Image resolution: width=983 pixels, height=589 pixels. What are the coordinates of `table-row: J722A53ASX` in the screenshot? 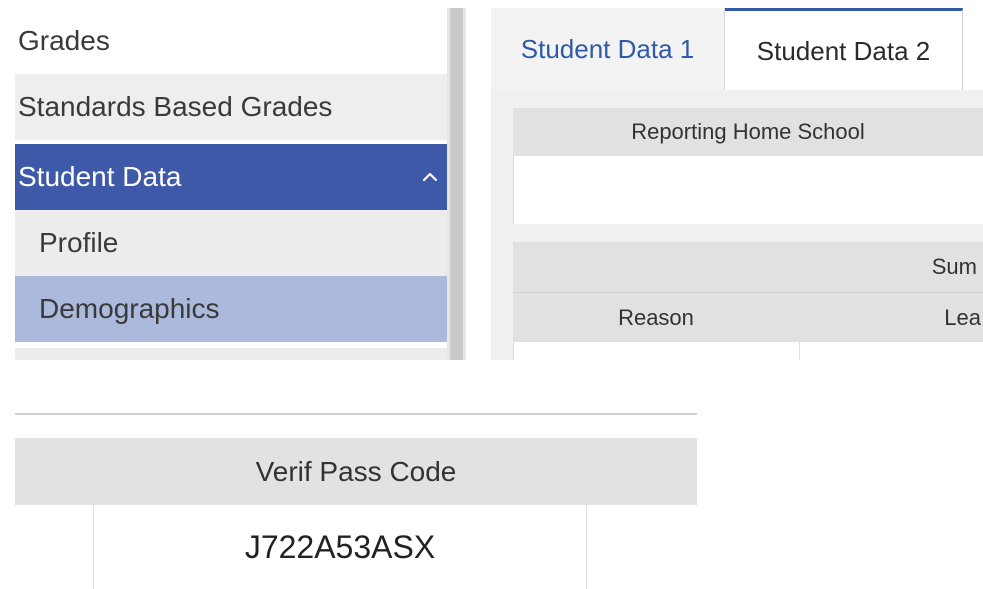 It's located at (356, 547).